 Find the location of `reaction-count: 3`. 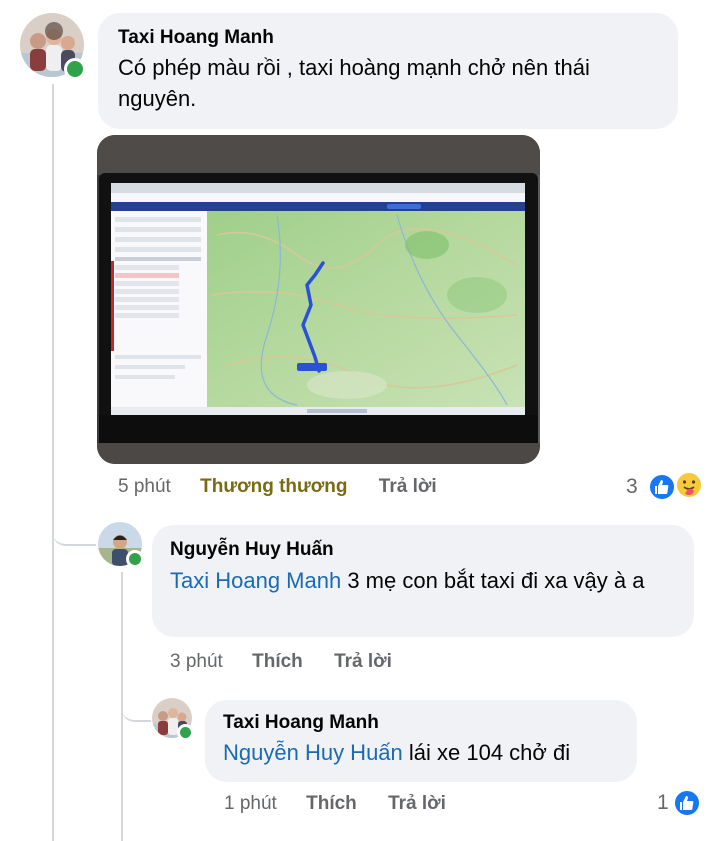

reaction-count: 3 is located at coordinates (632, 487).